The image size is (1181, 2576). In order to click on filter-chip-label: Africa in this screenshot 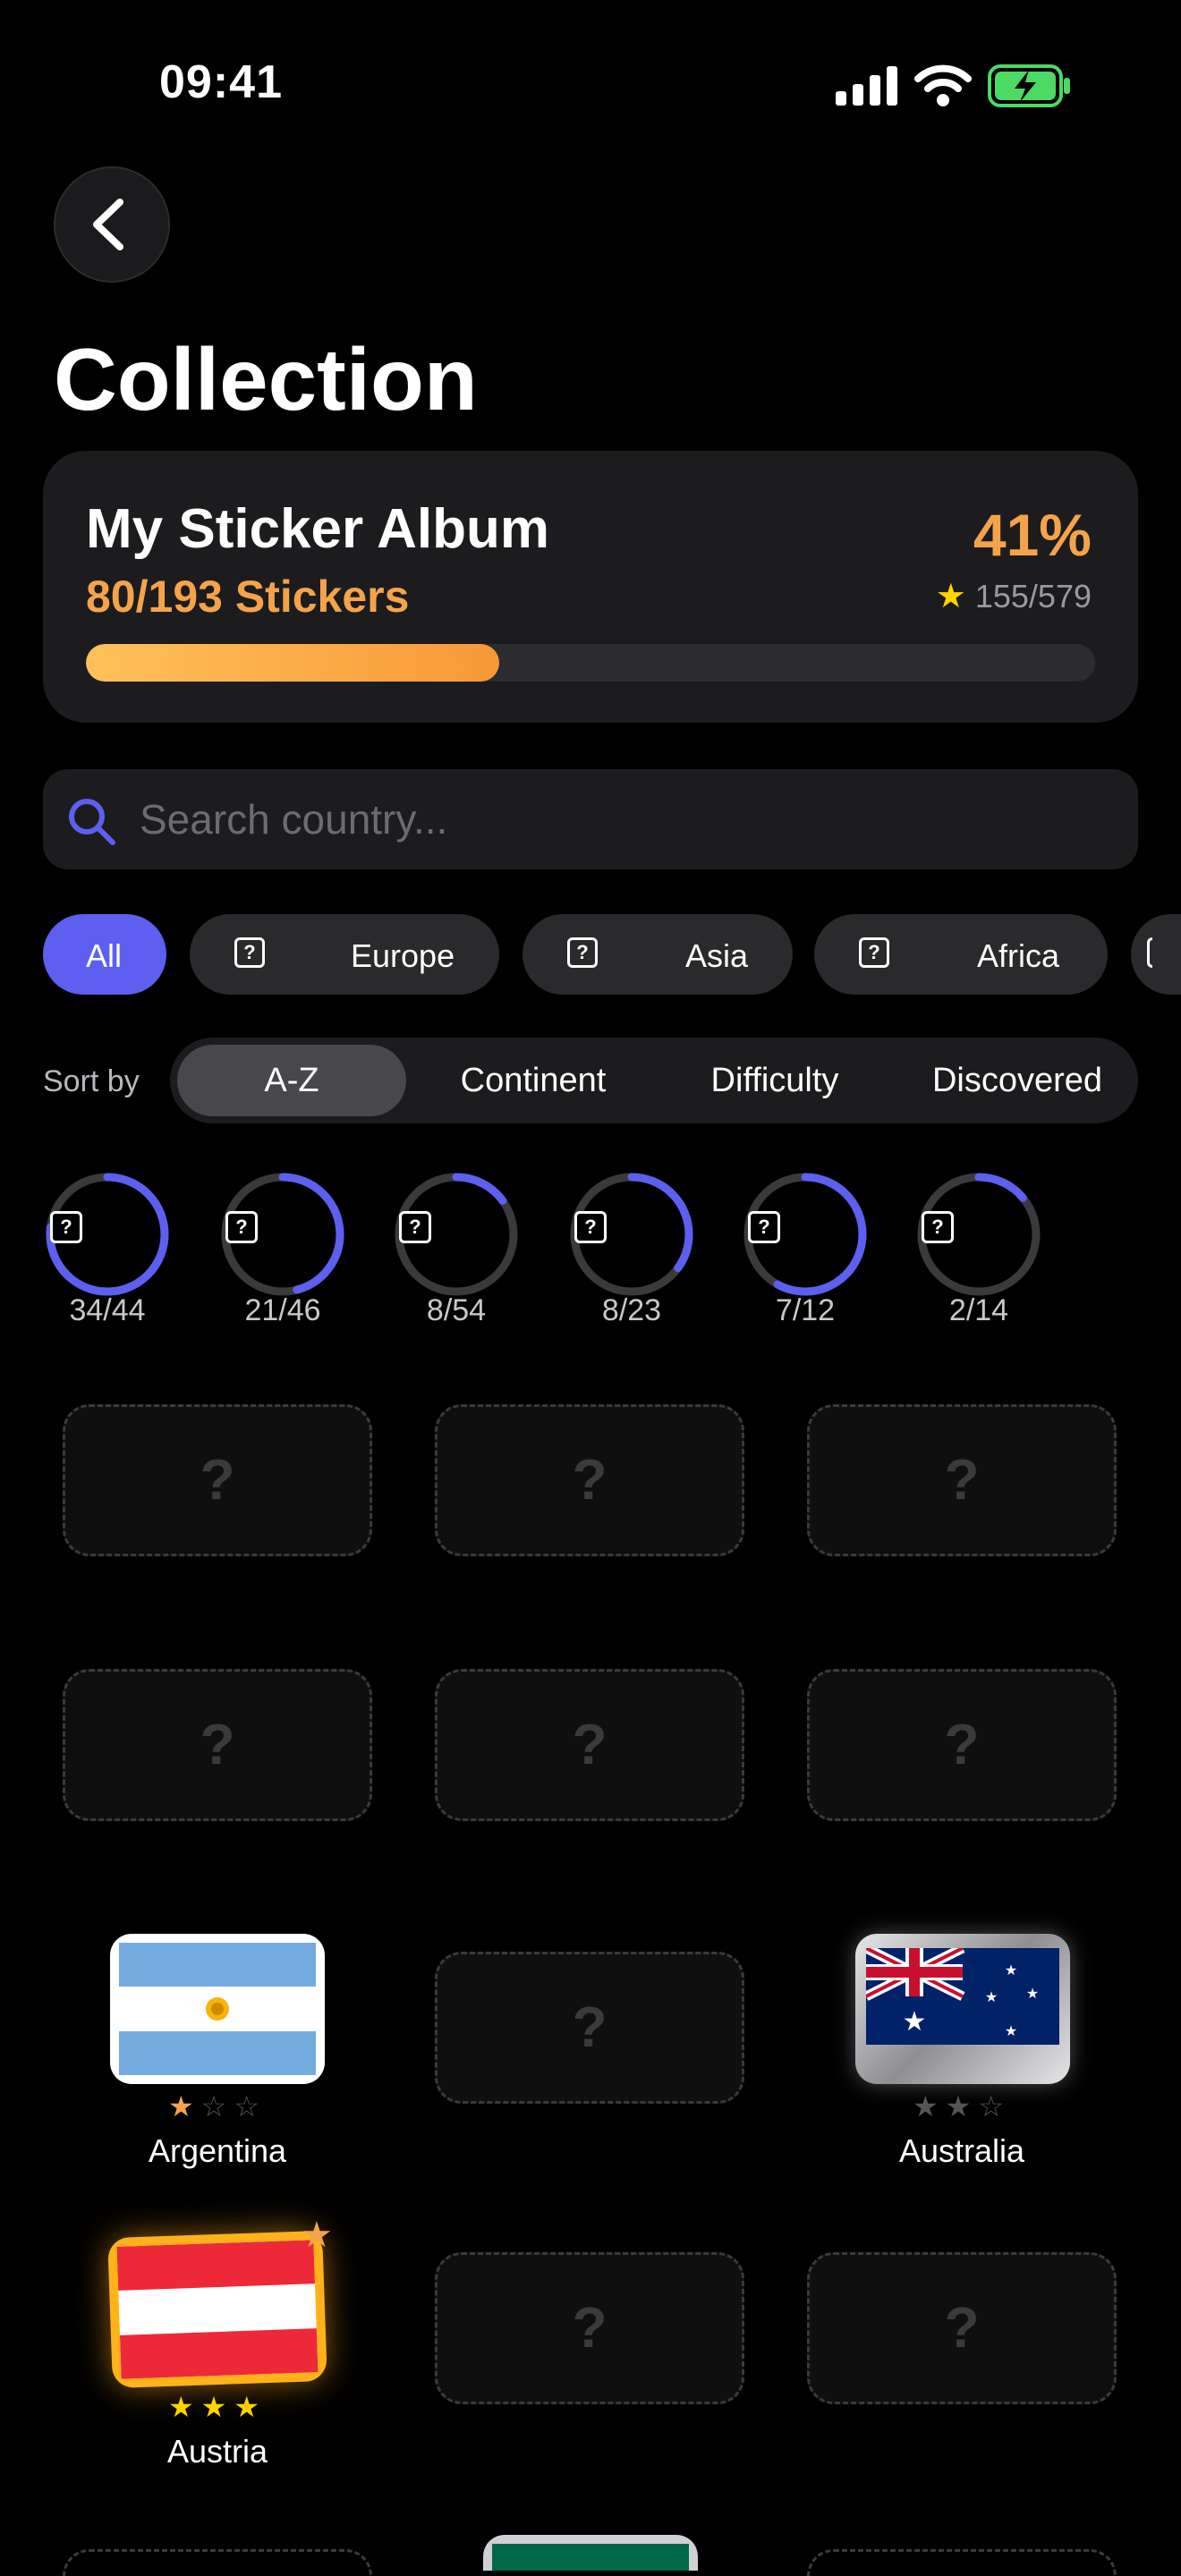, I will do `click(1018, 955)`.